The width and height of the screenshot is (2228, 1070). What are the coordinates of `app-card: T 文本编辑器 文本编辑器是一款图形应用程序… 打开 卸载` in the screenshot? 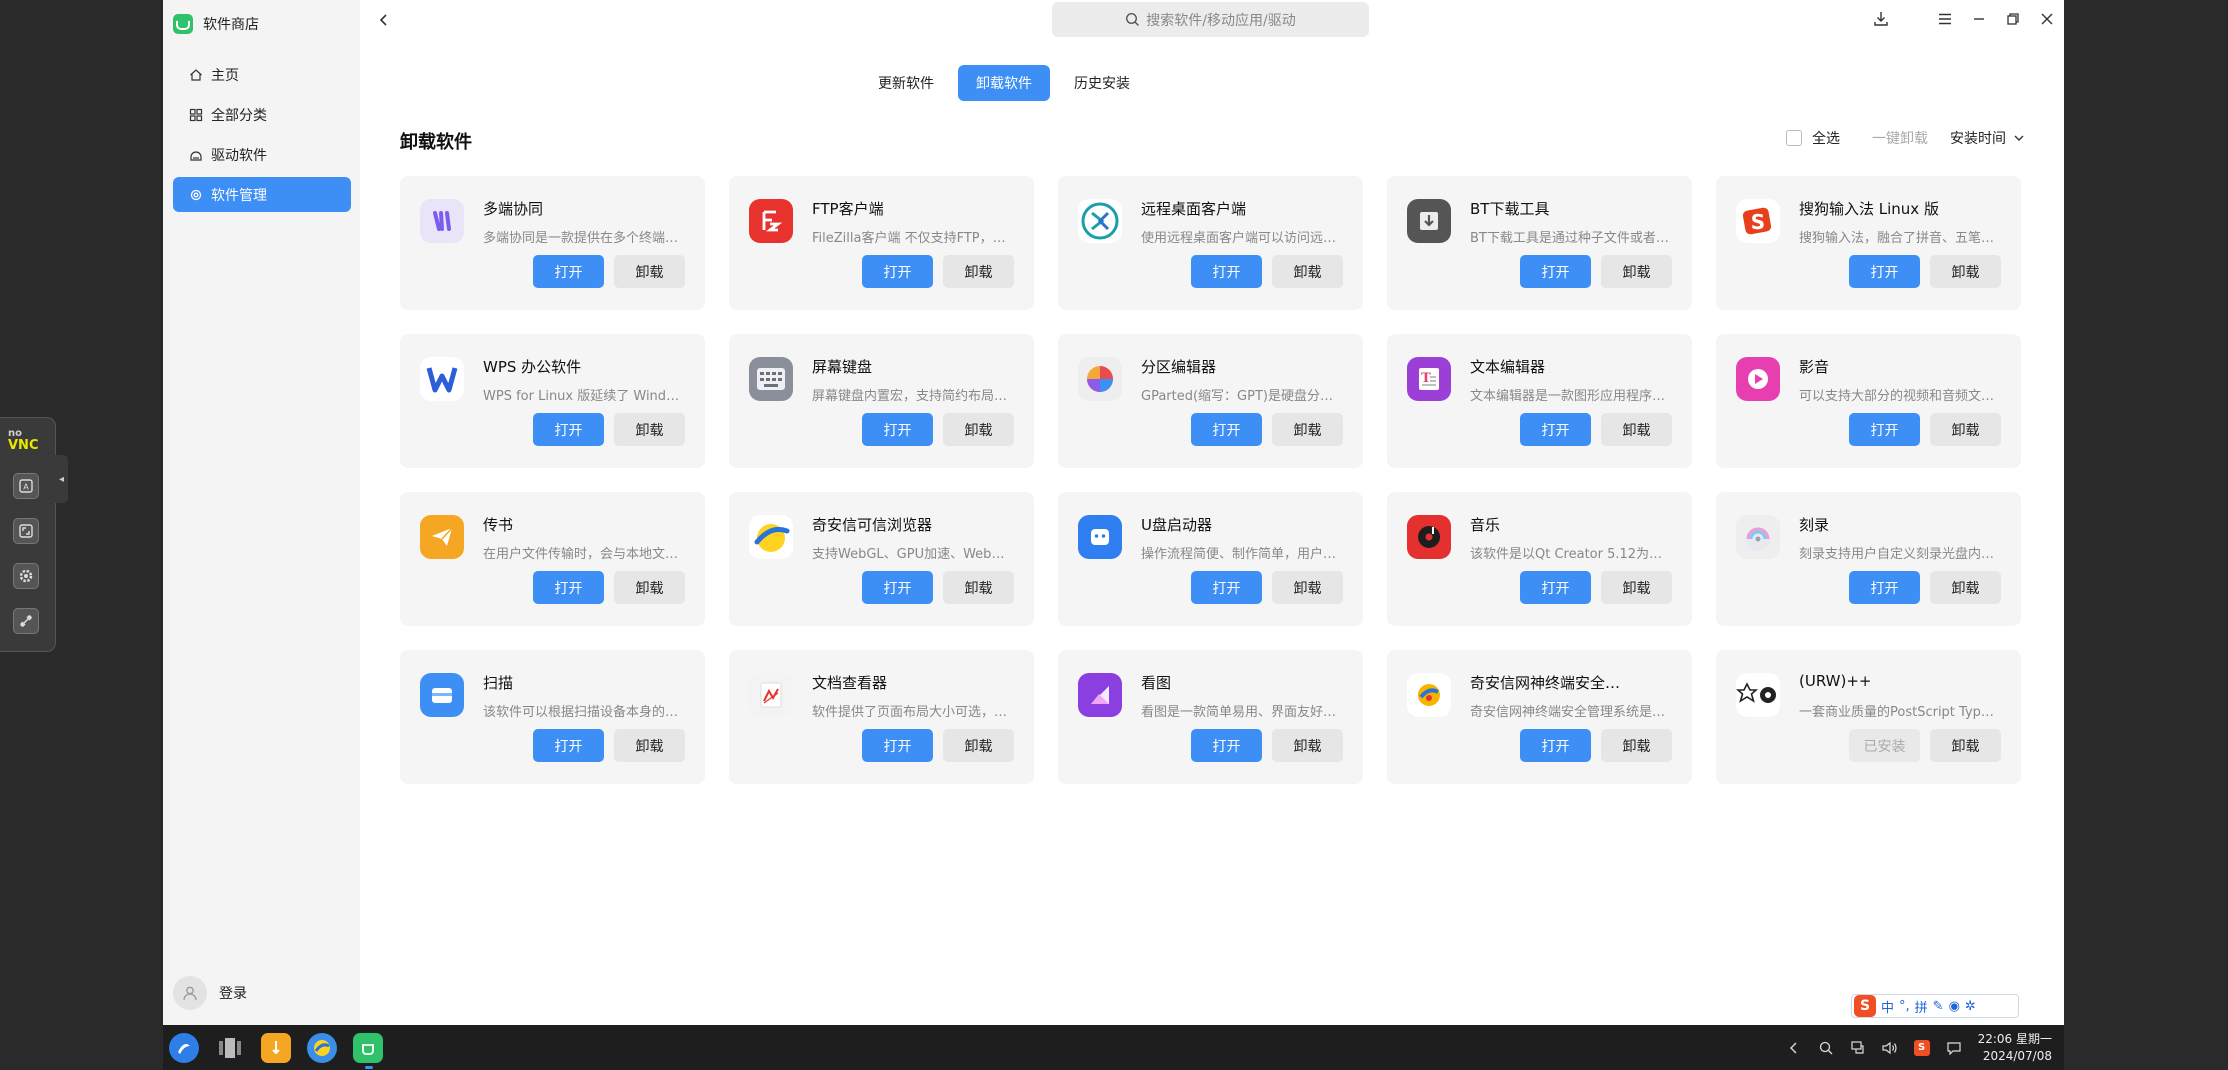 It's located at (1539, 401).